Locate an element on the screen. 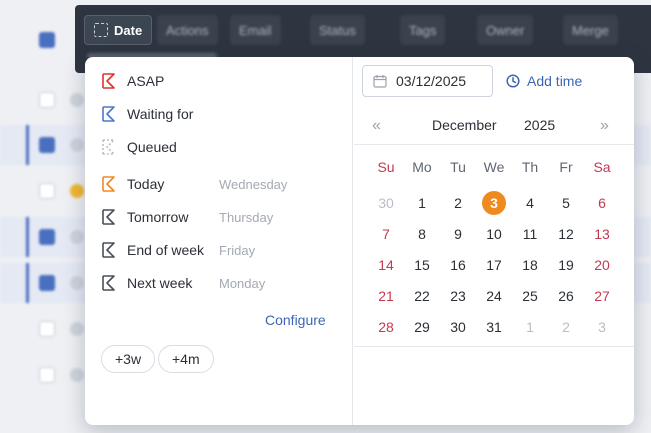  option-waiting-for: Waiting for is located at coordinates (220, 114).